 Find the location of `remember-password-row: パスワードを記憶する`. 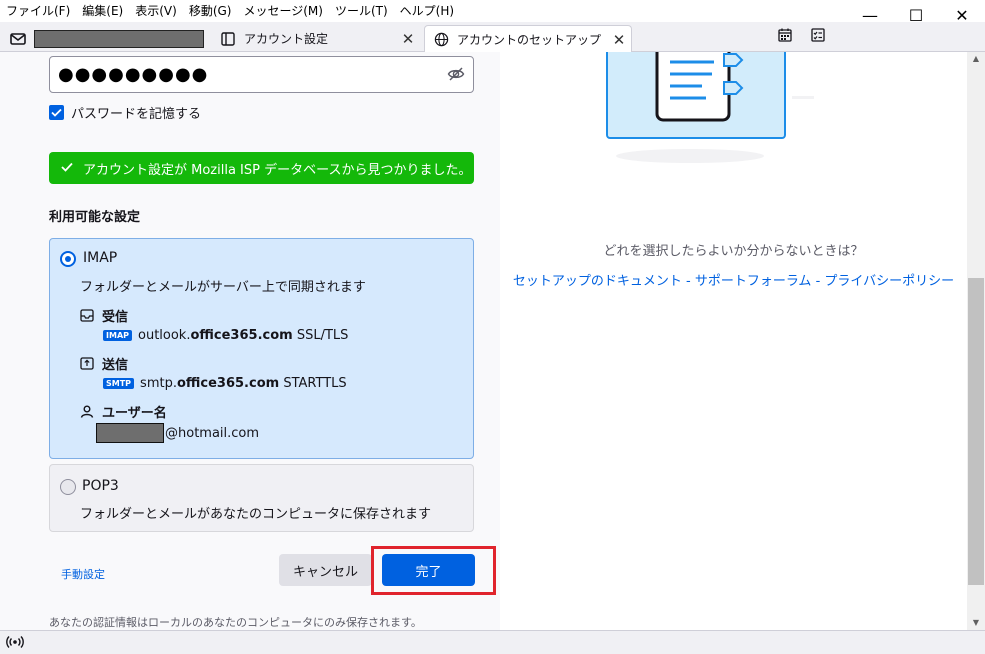

remember-password-row: パスワードを記憶する is located at coordinates (125, 112).